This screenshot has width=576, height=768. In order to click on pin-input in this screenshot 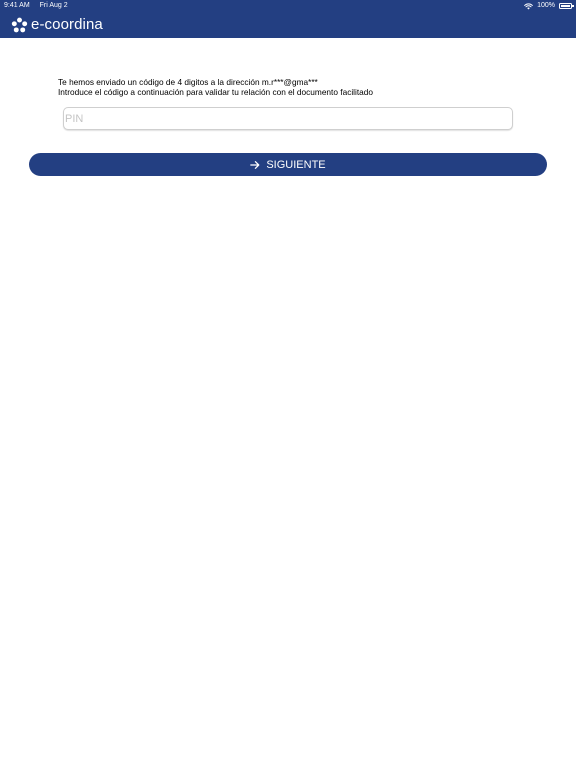, I will do `click(288, 118)`.